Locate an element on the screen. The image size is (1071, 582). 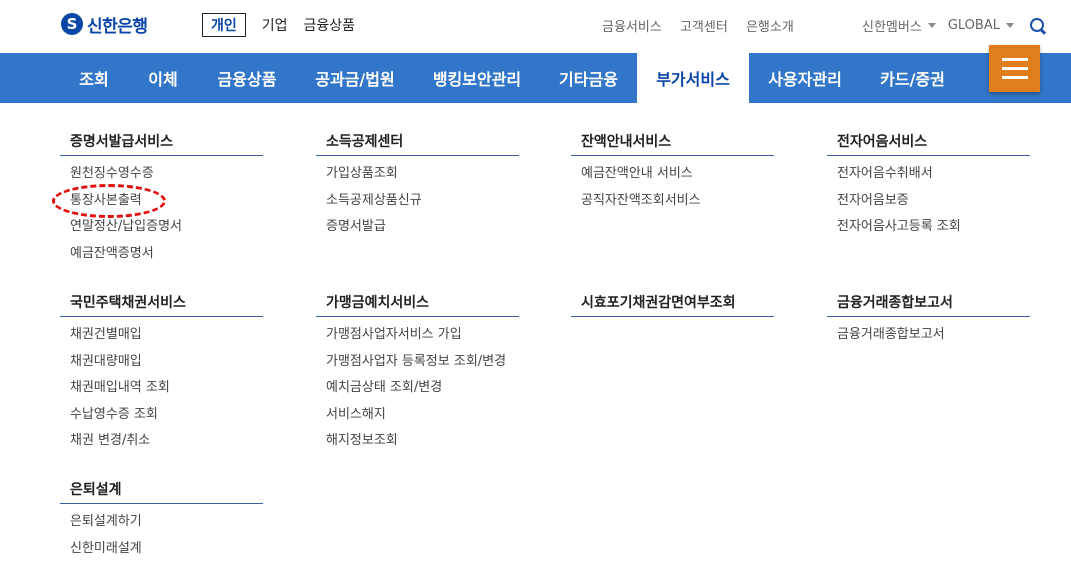
menu-link-bond-bulk-buy: 채권대량매입 is located at coordinates (166, 367).